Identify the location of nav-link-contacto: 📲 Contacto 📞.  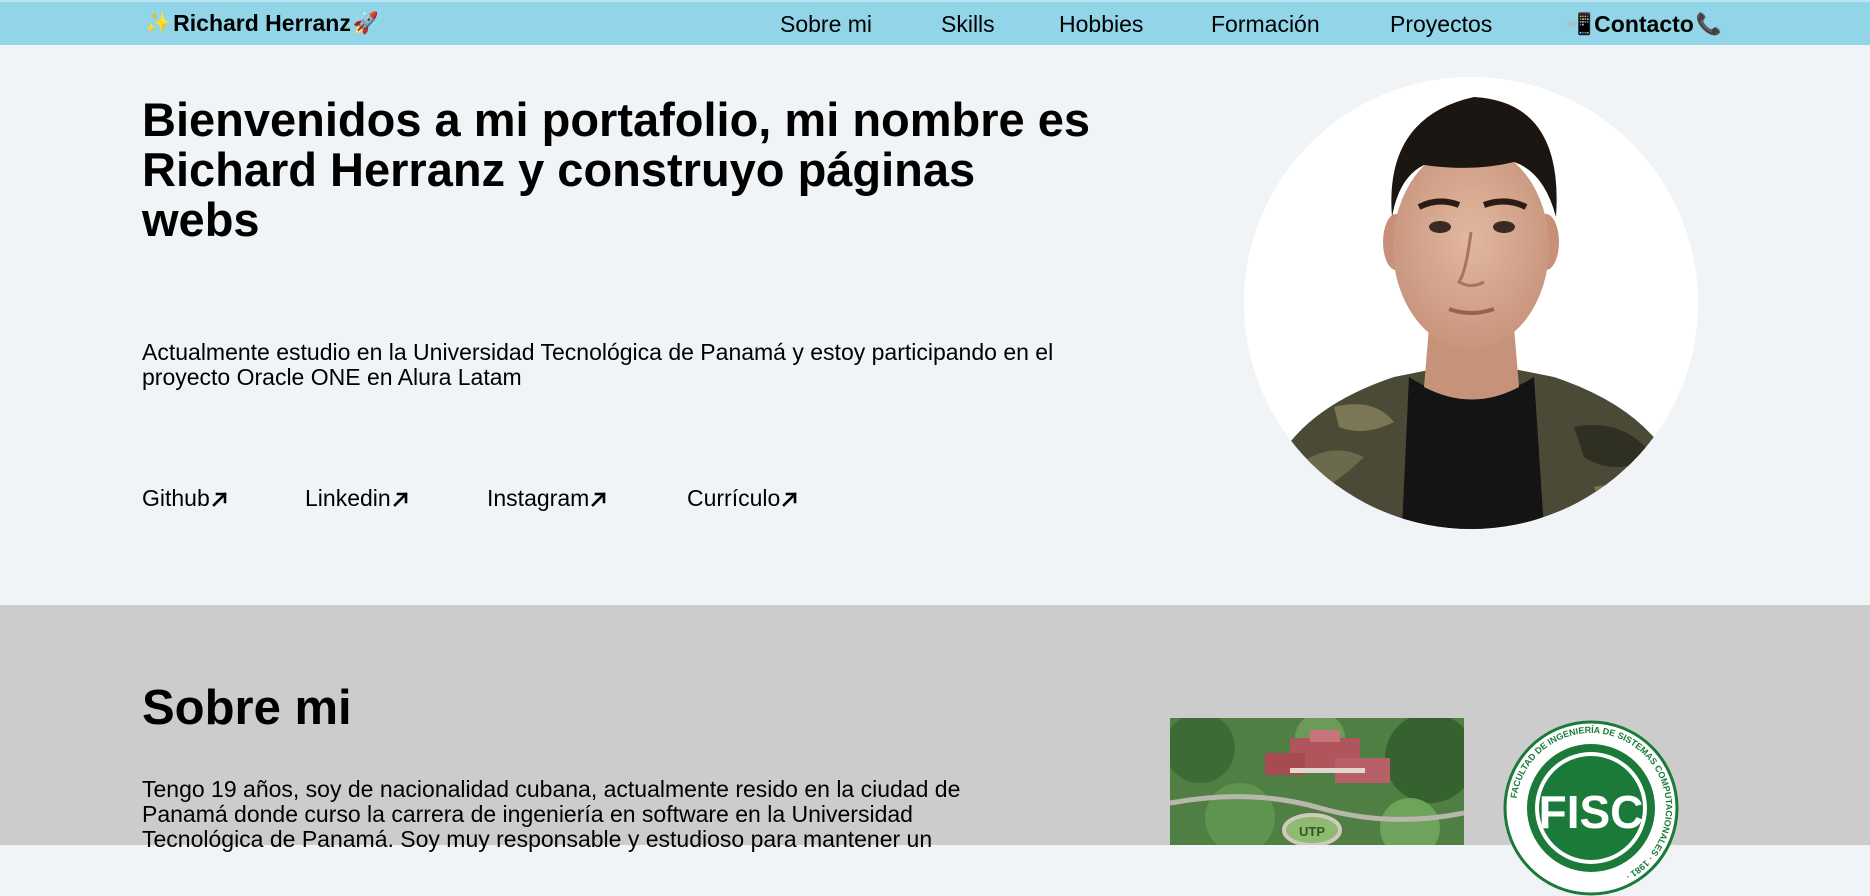
(1644, 24).